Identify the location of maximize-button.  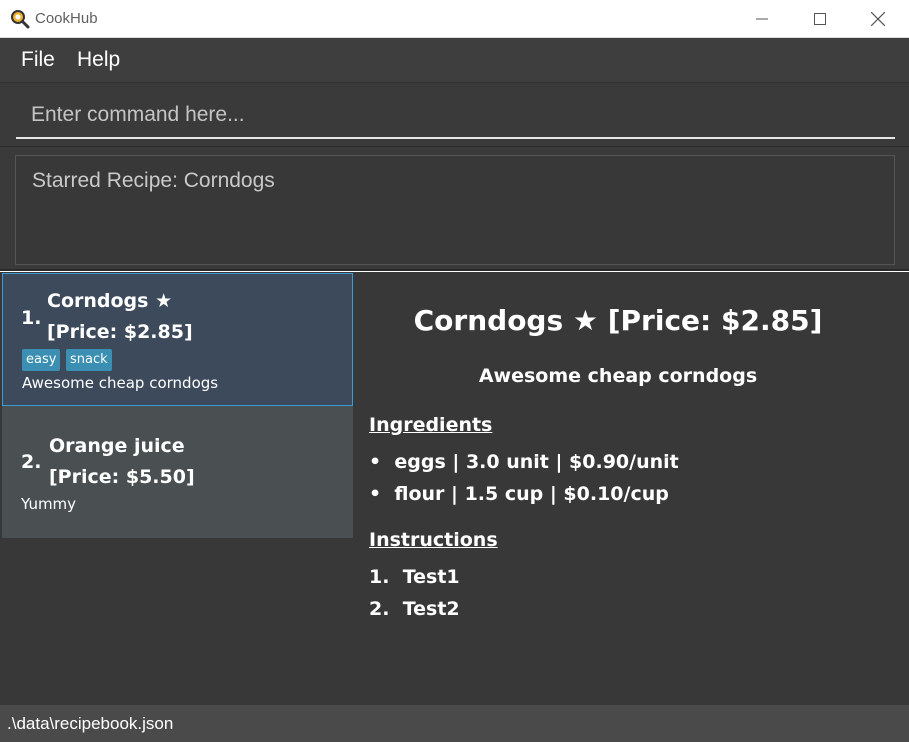
(820, 19).